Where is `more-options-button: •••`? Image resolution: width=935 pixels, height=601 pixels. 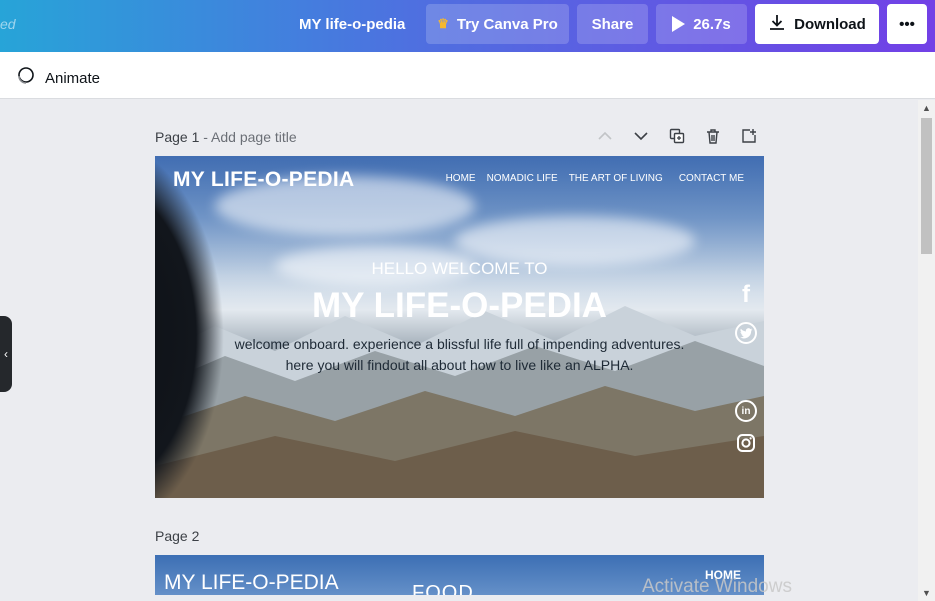 more-options-button: ••• is located at coordinates (907, 24).